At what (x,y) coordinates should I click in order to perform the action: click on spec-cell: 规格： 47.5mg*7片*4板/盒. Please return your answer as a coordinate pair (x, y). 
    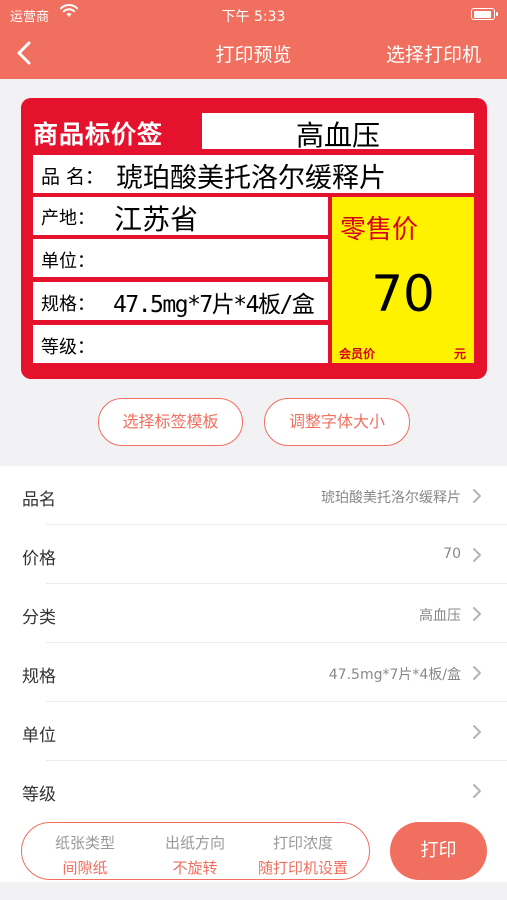
    Looking at the image, I should click on (180, 301).